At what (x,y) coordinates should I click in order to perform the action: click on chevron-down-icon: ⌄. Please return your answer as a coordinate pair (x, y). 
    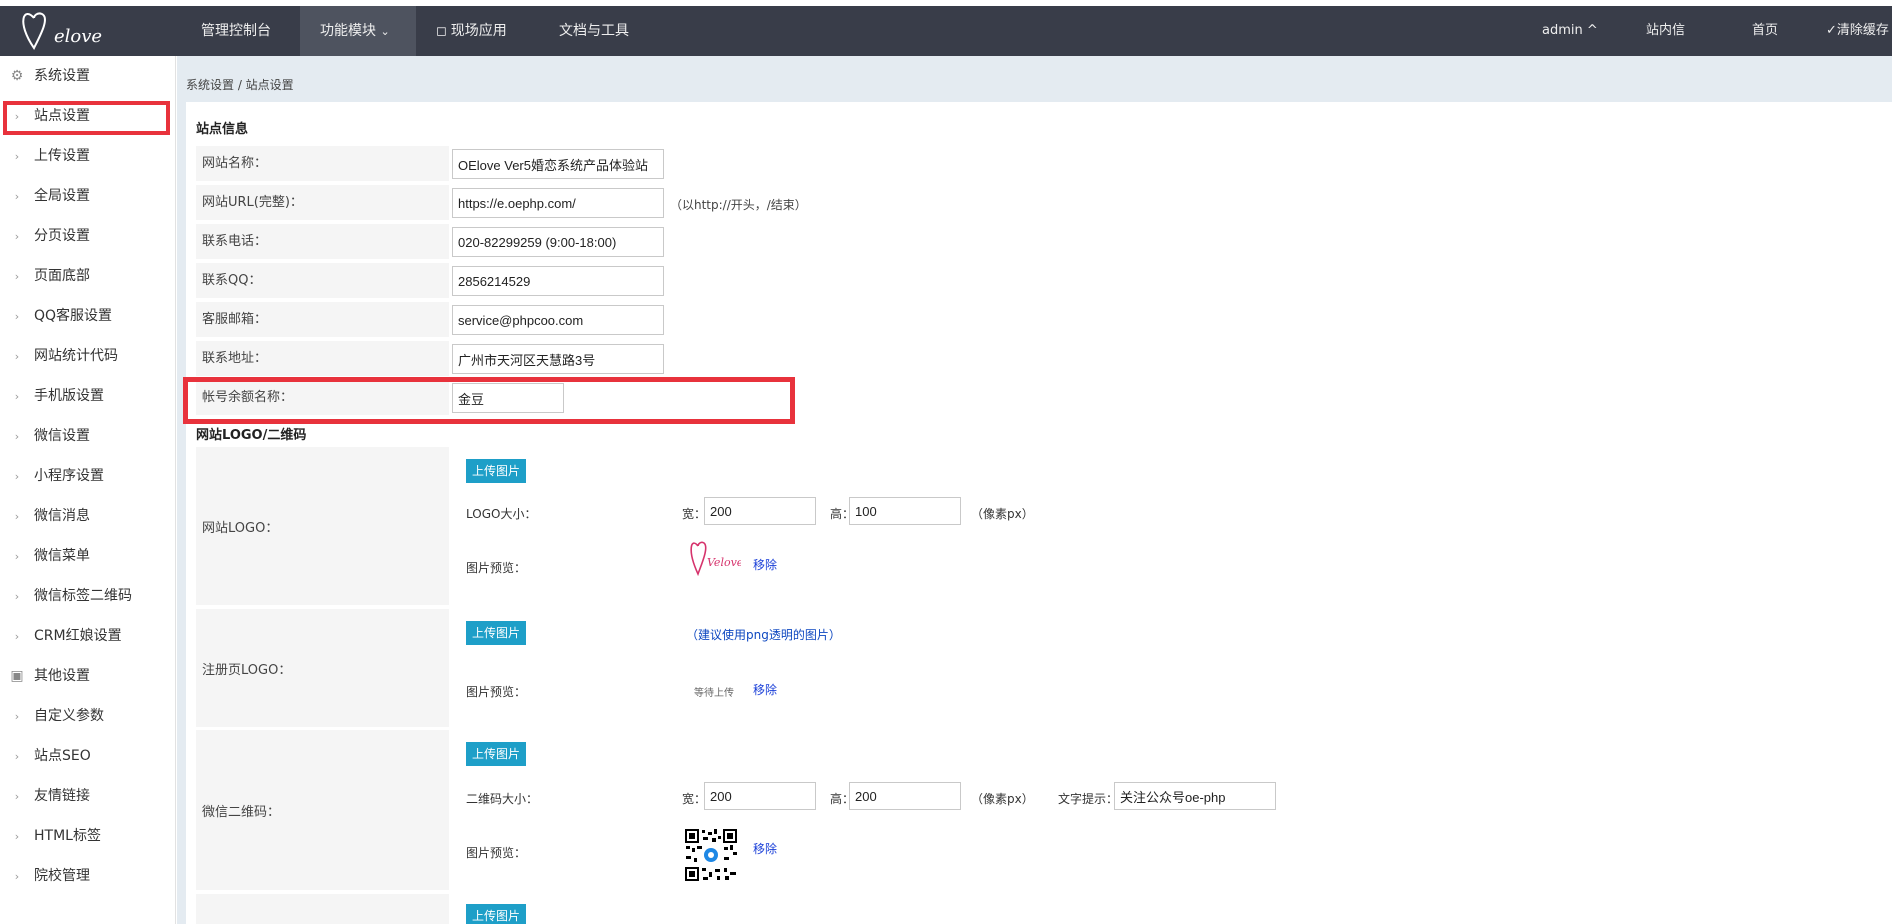
    Looking at the image, I should click on (385, 31).